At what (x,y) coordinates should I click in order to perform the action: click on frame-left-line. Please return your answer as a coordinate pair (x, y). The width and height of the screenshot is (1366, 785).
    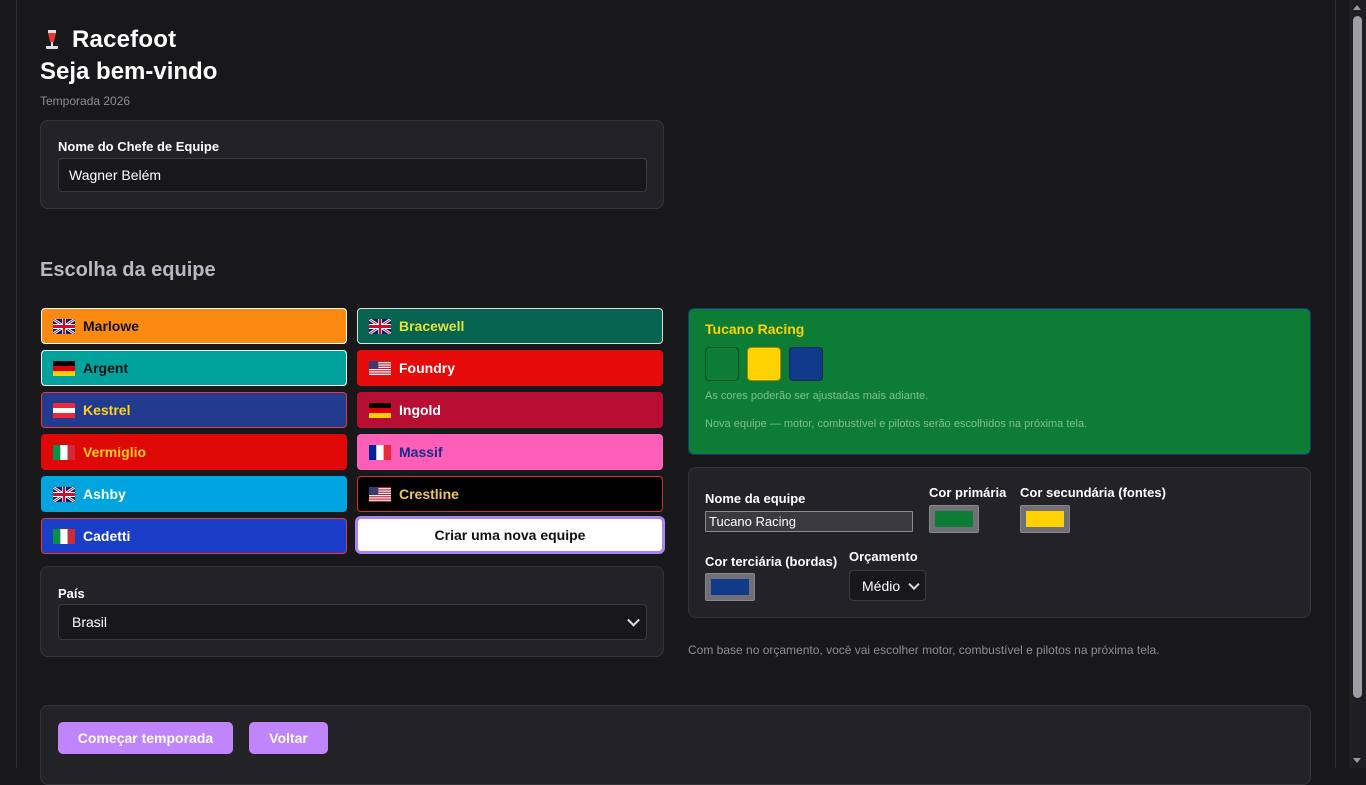
    Looking at the image, I should click on (16, 384).